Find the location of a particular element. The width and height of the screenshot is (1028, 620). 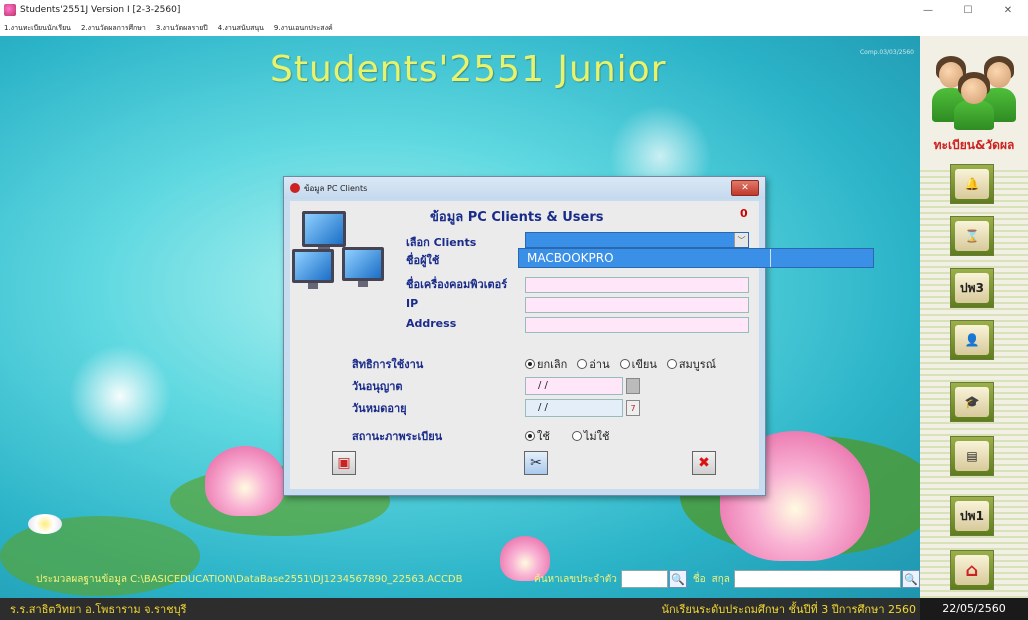

dropdown-option-macbookpro: MACBOOKPRO is located at coordinates (645, 258).